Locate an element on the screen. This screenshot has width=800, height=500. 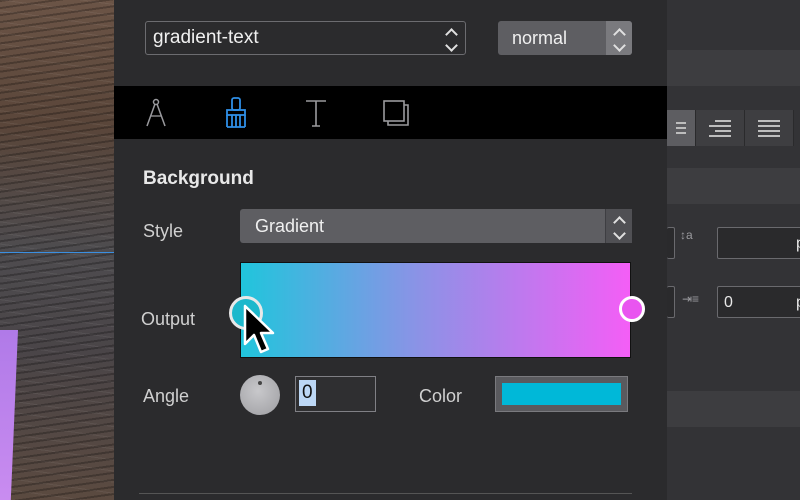
background-style-value: Gradient is located at coordinates (290, 225).